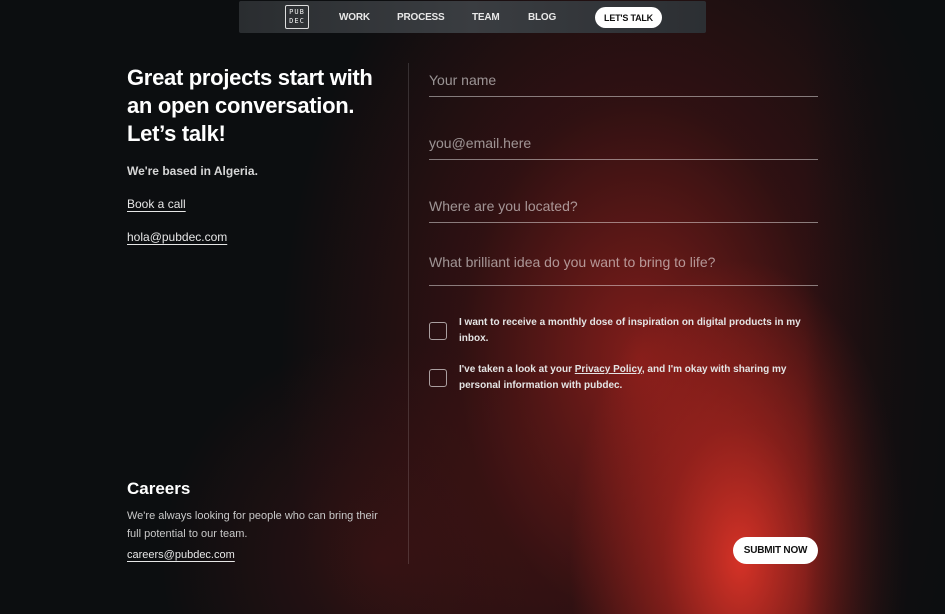  Describe the element at coordinates (486, 17) in the screenshot. I see `nav-item-team: TEAM` at that location.